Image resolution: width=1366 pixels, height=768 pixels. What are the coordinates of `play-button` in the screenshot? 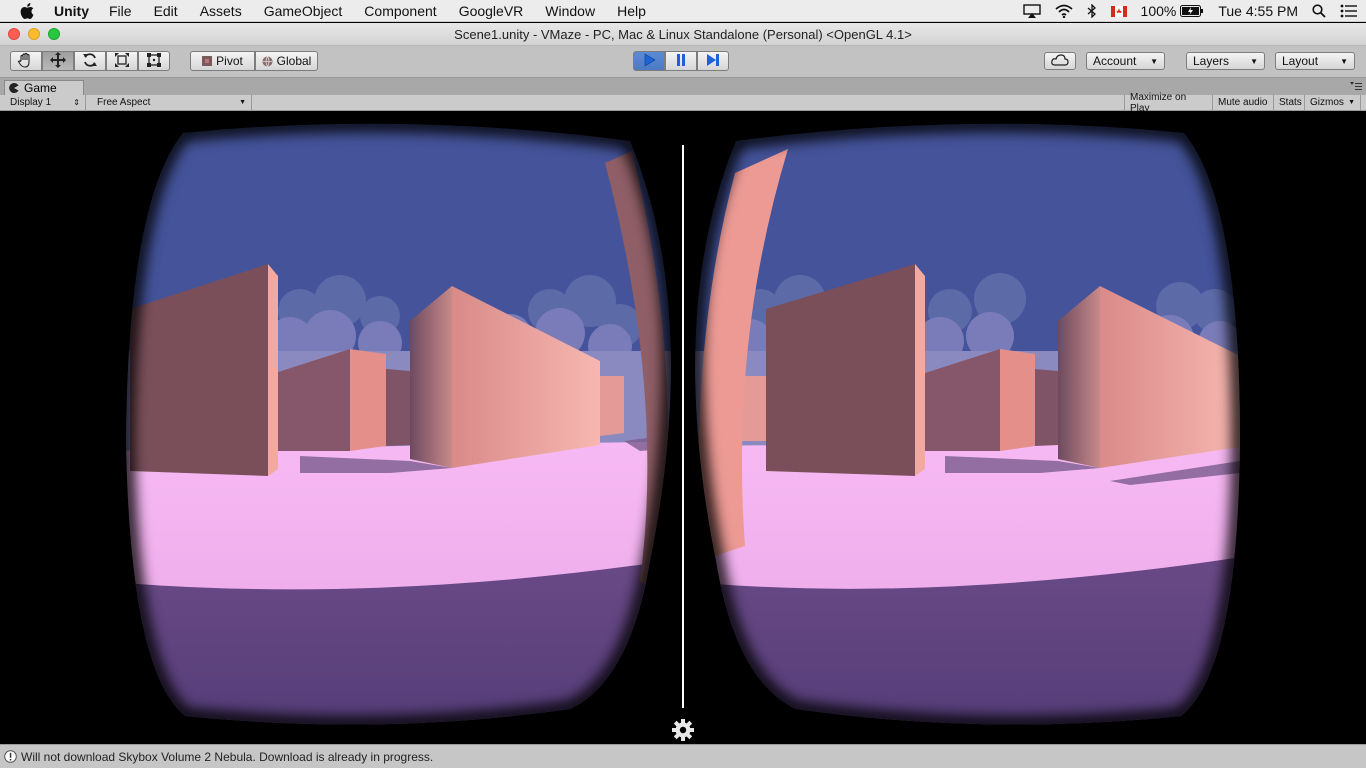 It's located at (649, 61).